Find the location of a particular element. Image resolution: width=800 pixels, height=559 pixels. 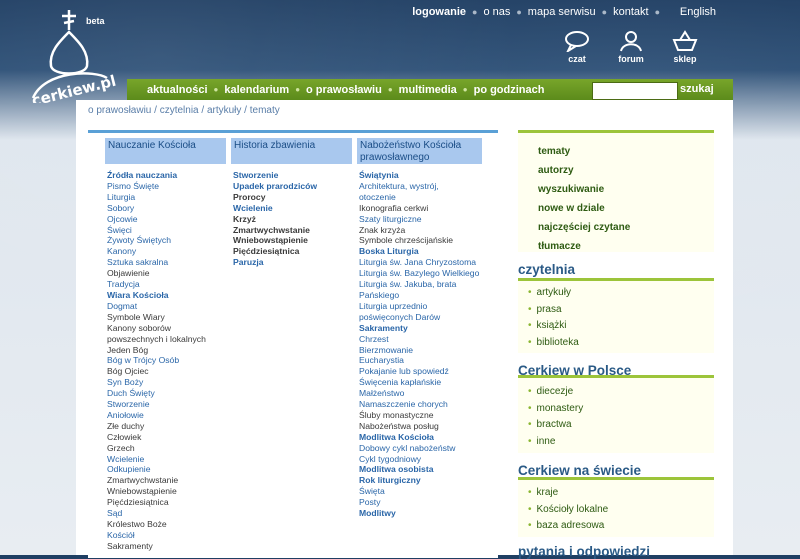

topic-link: Sztuka sakralna is located at coordinates (156, 262).